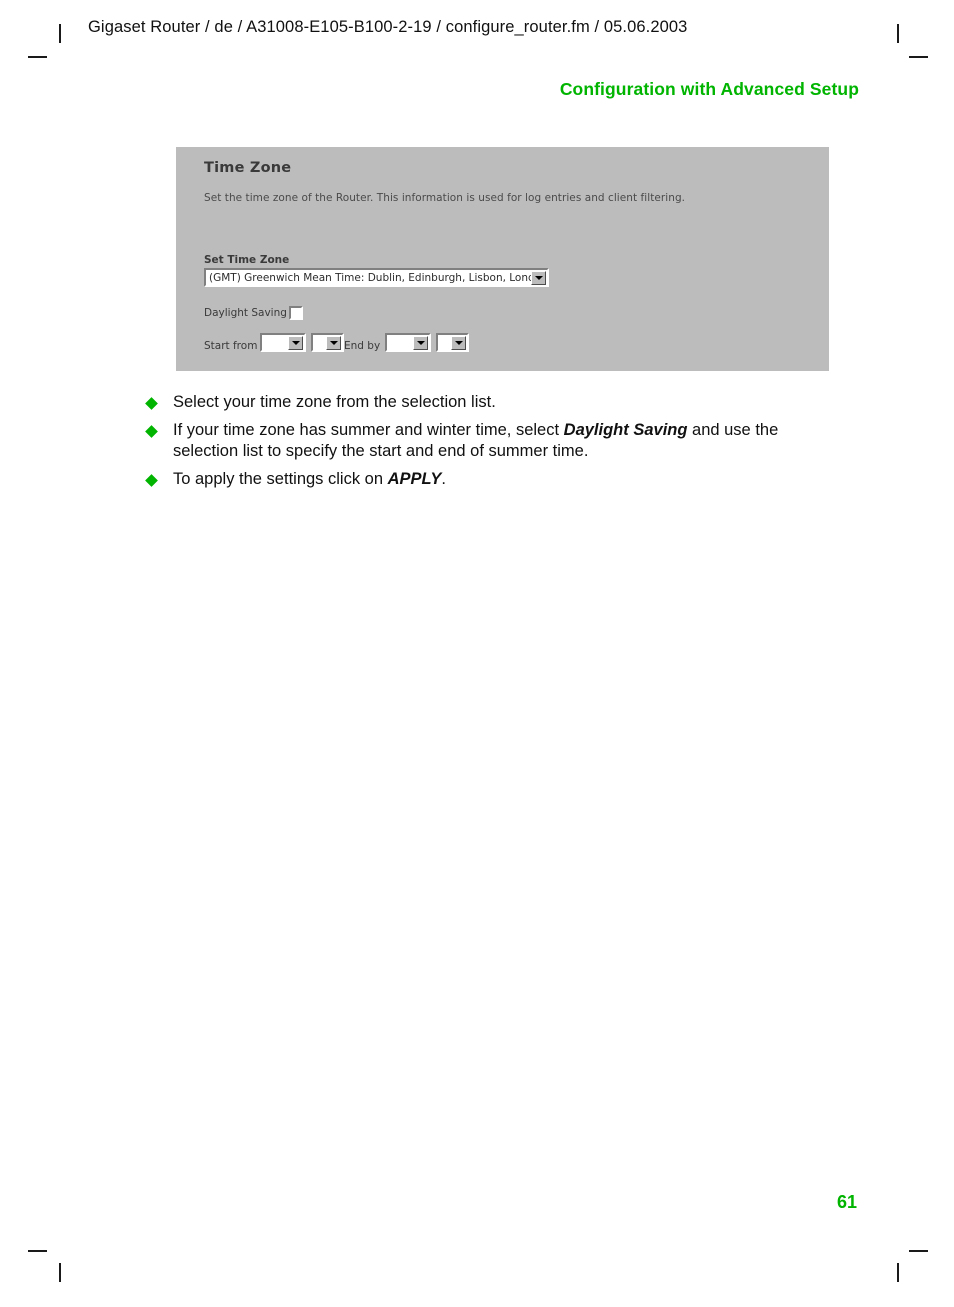 The height and width of the screenshot is (1307, 954). Describe the element at coordinates (247, 260) in the screenshot. I see `set-time-zone-label: Set Time Zone` at that location.